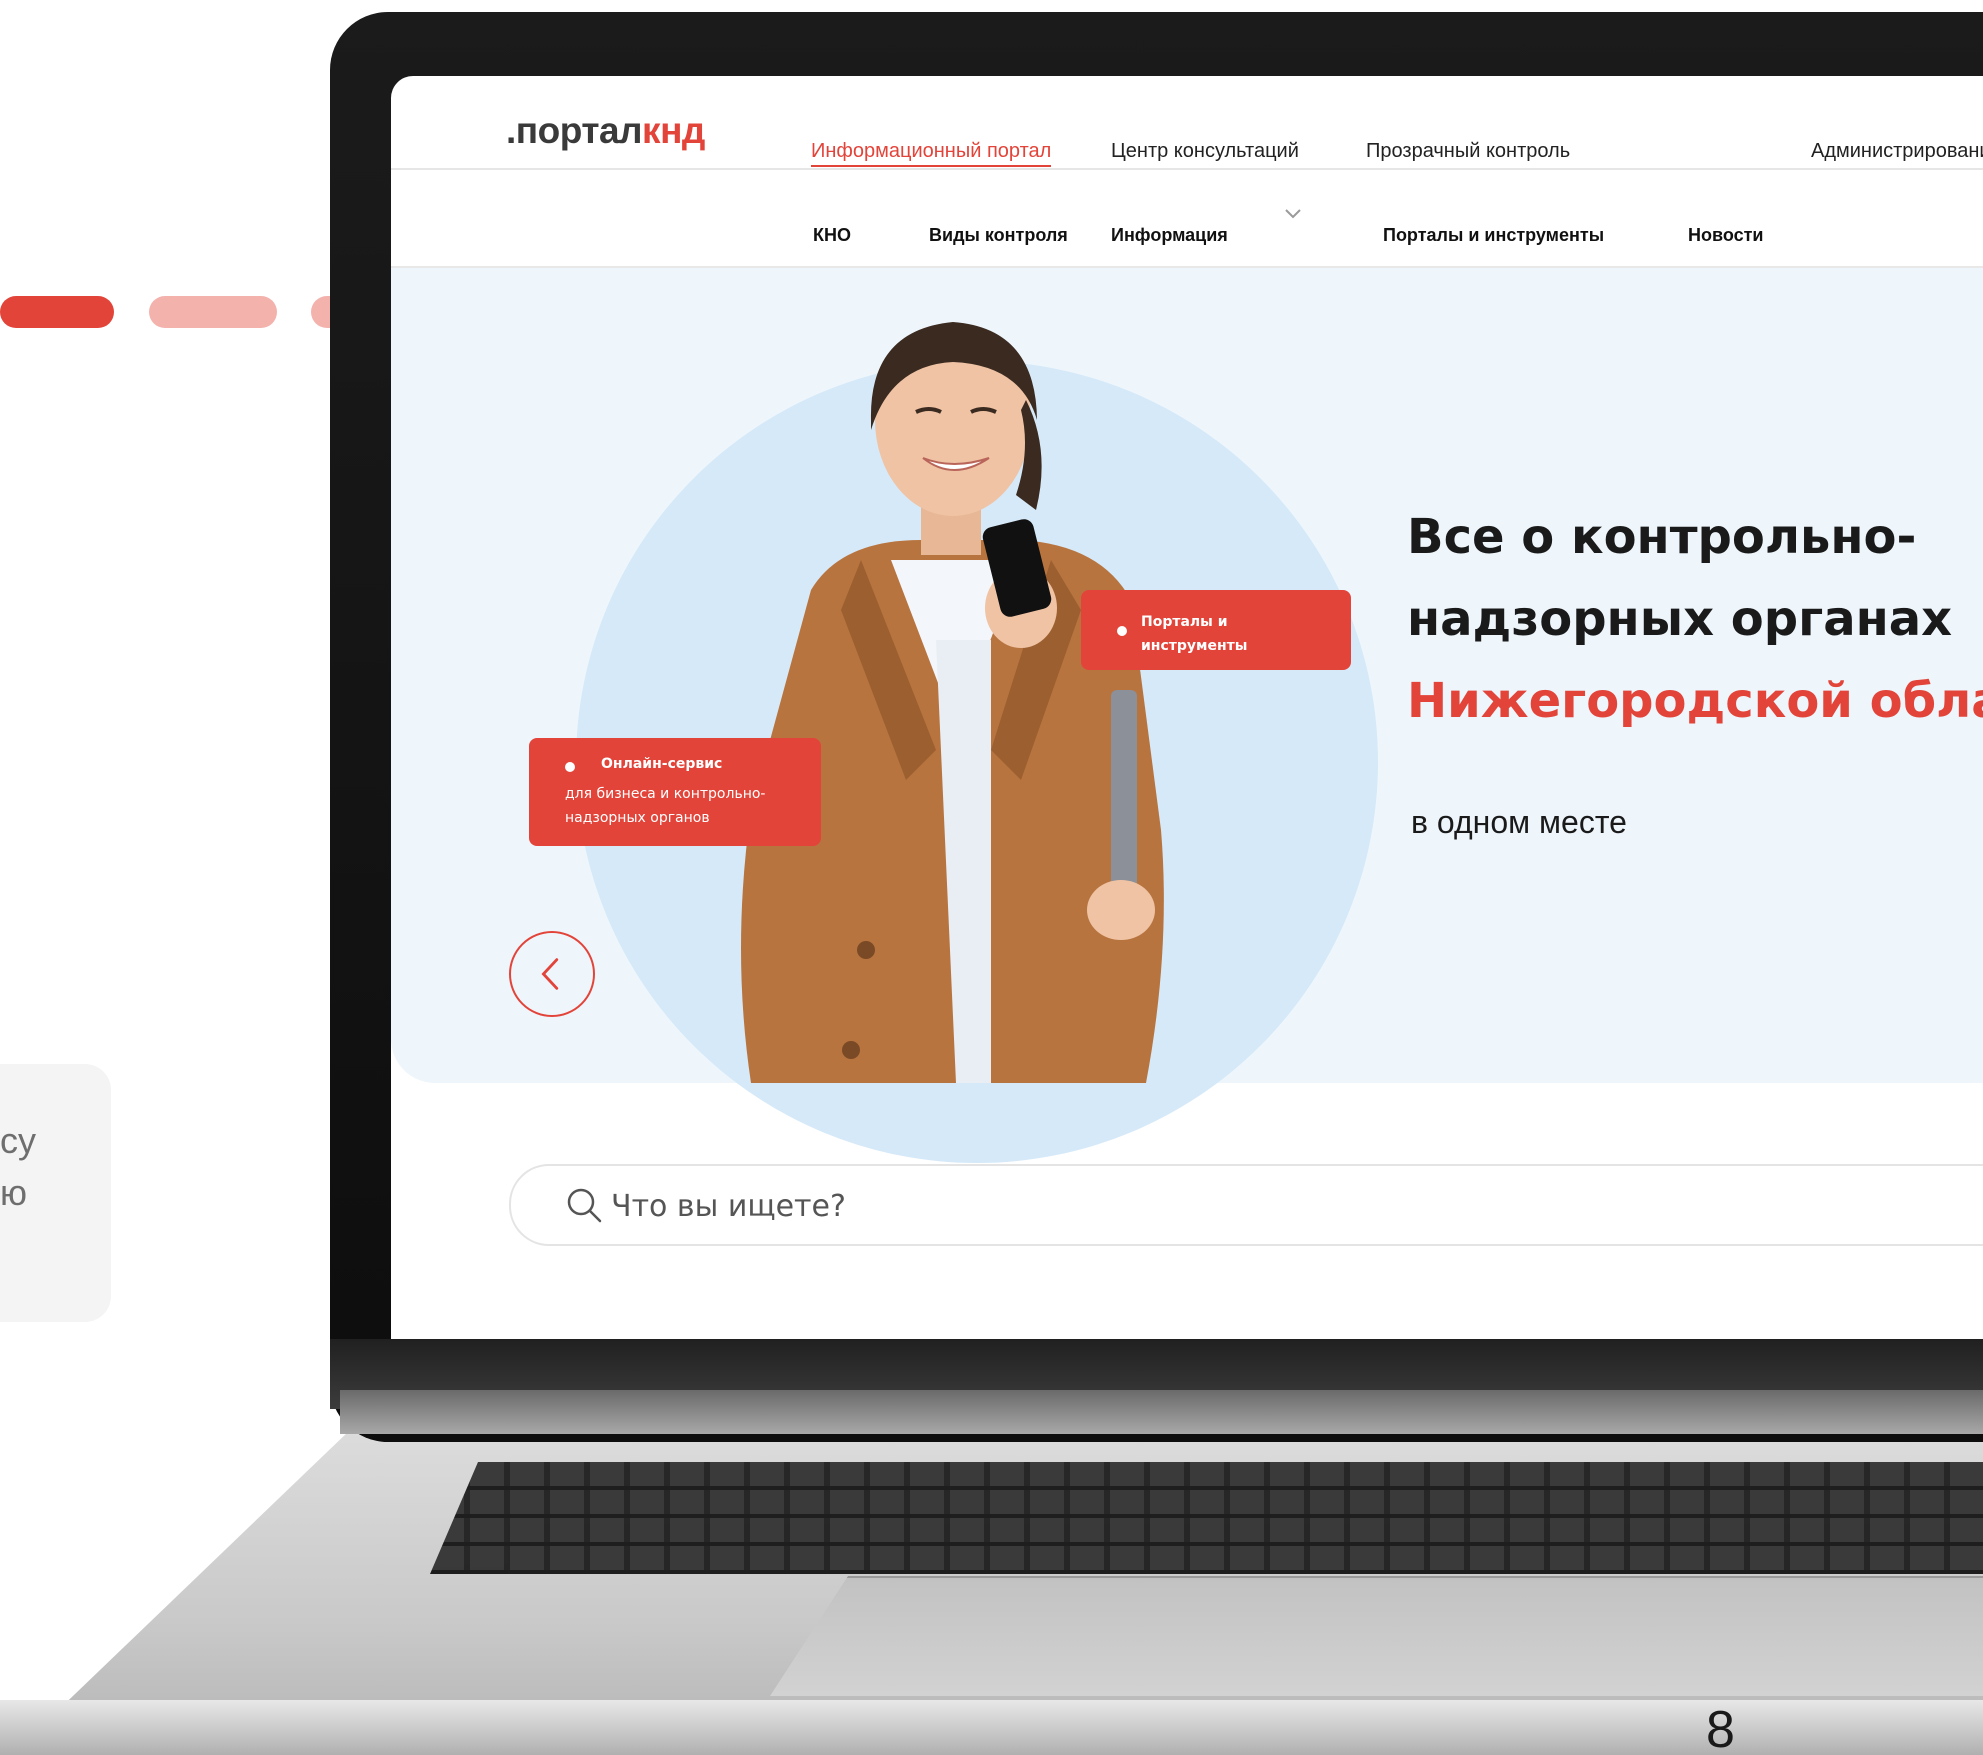 This screenshot has width=1983, height=1755. What do you see at coordinates (1187, 169) in the screenshot?
I see `header-divider` at bounding box center [1187, 169].